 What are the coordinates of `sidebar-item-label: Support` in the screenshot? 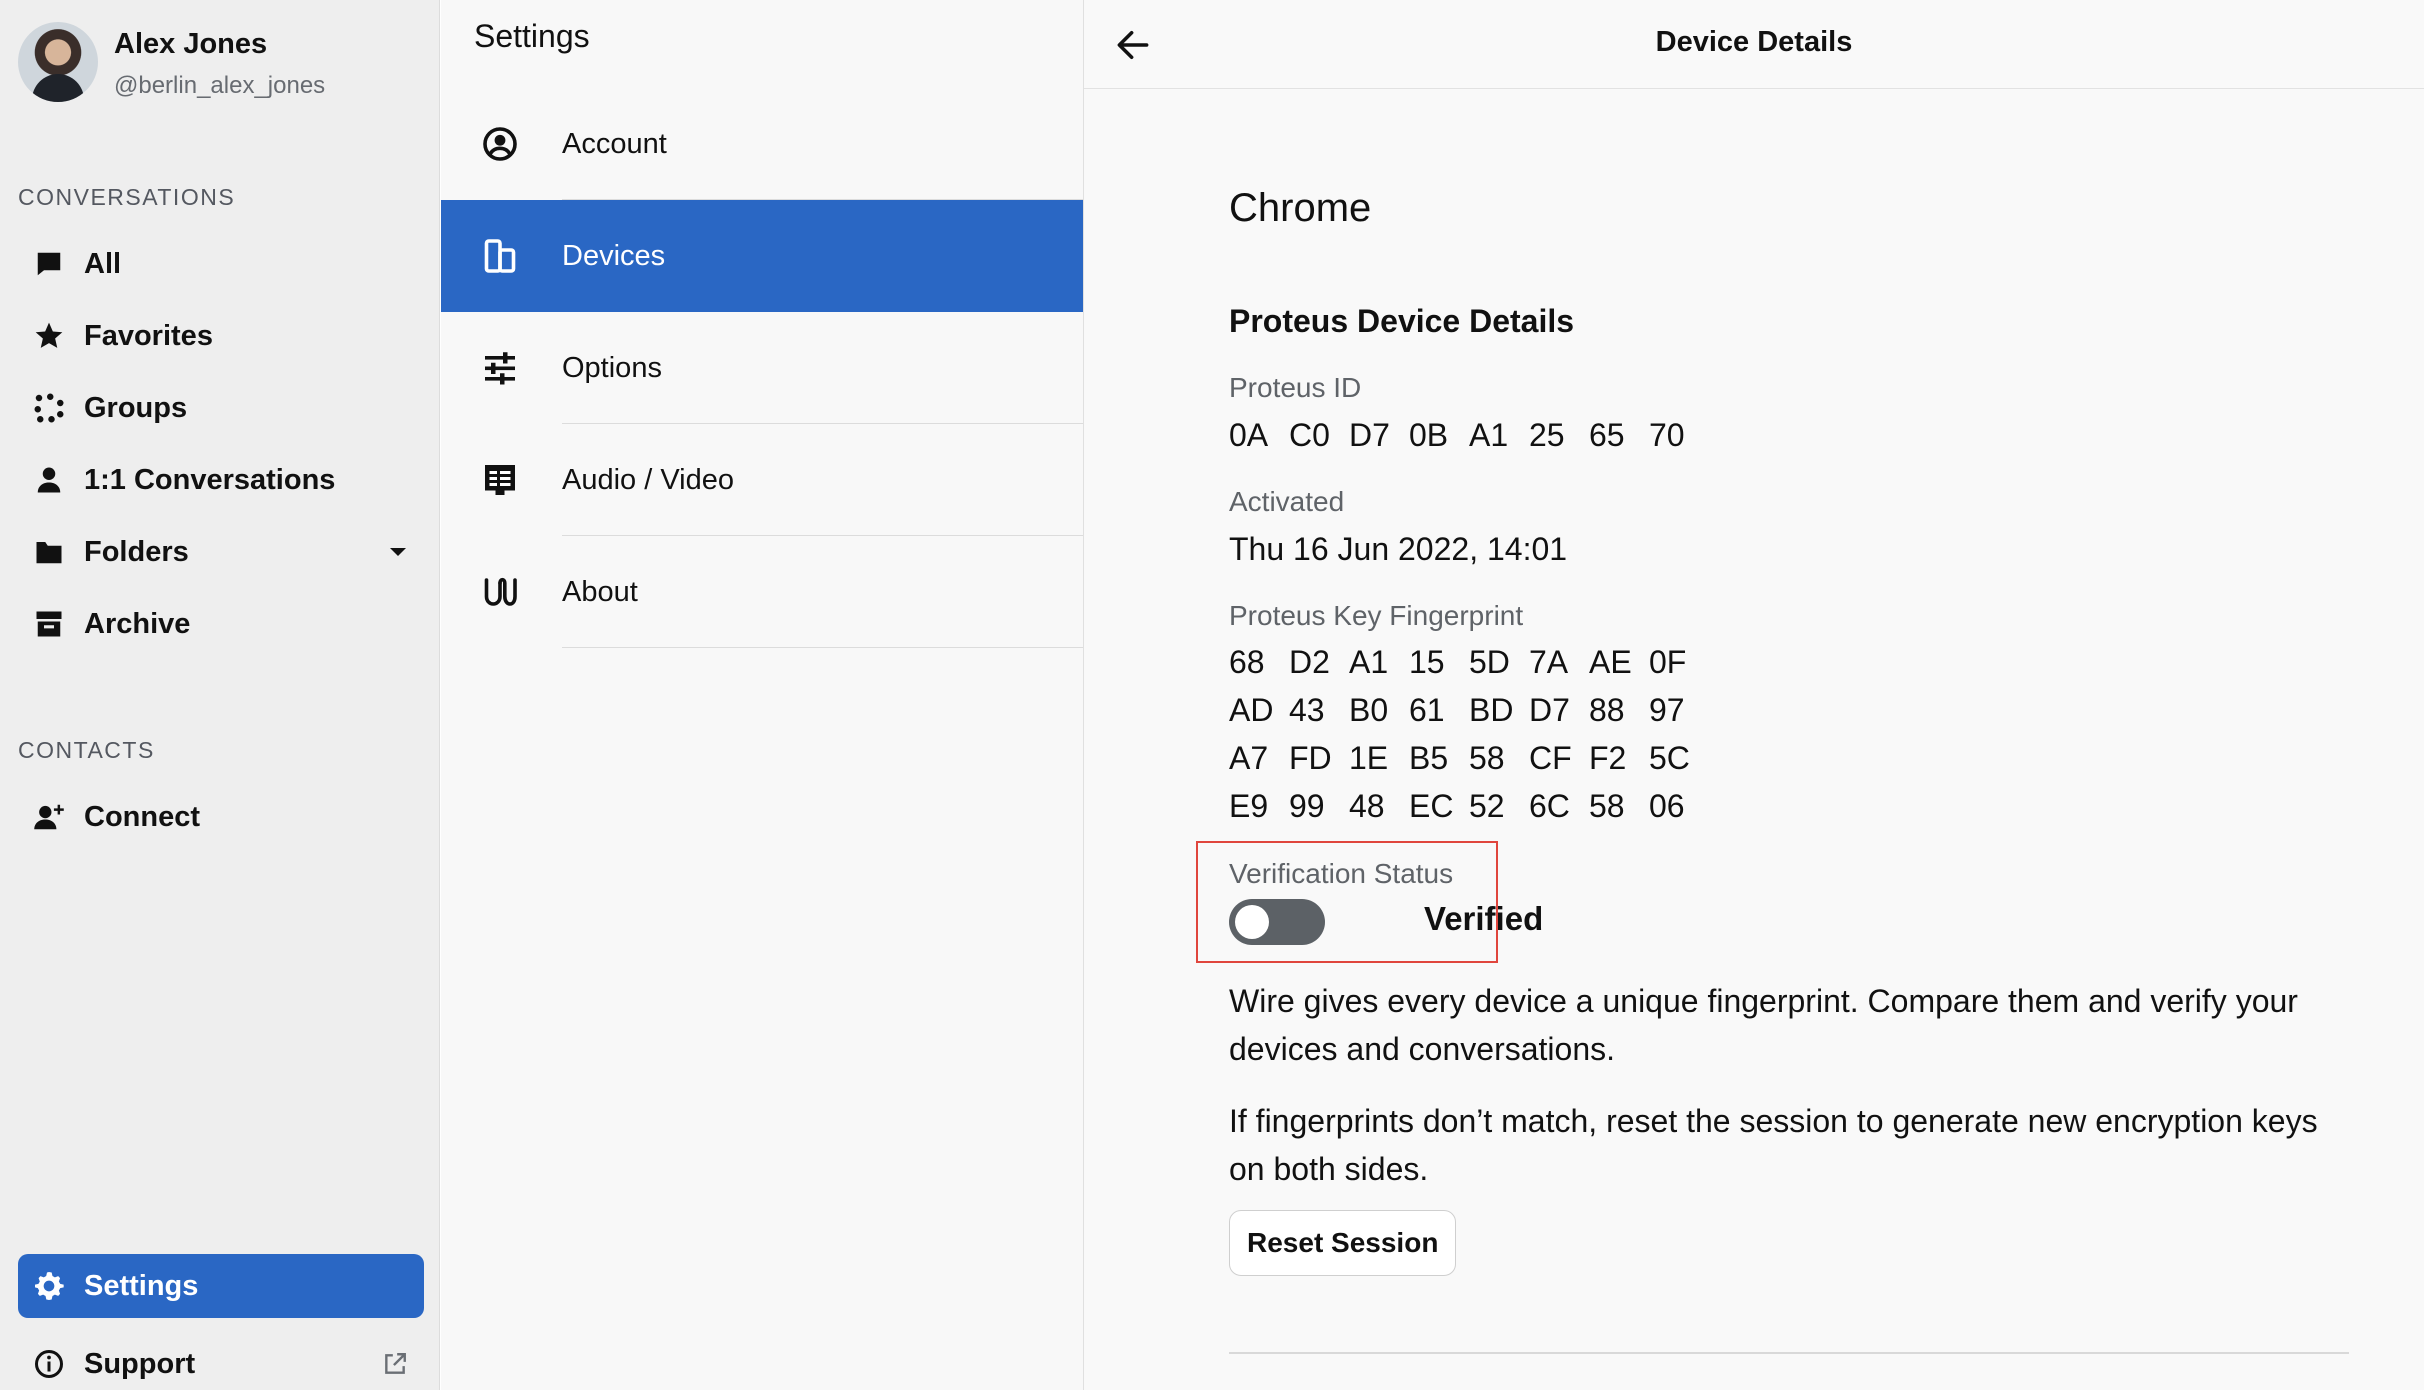 It's located at (140, 1363).